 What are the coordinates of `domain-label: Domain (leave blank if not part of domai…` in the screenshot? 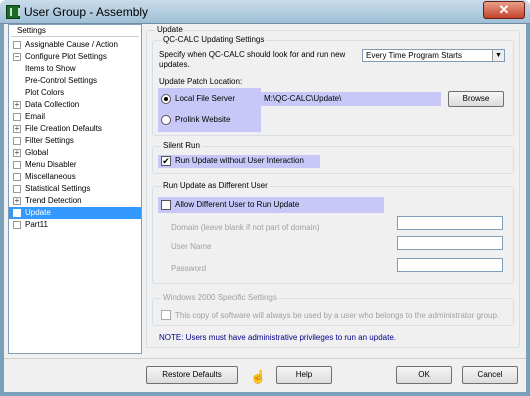 It's located at (245, 227).